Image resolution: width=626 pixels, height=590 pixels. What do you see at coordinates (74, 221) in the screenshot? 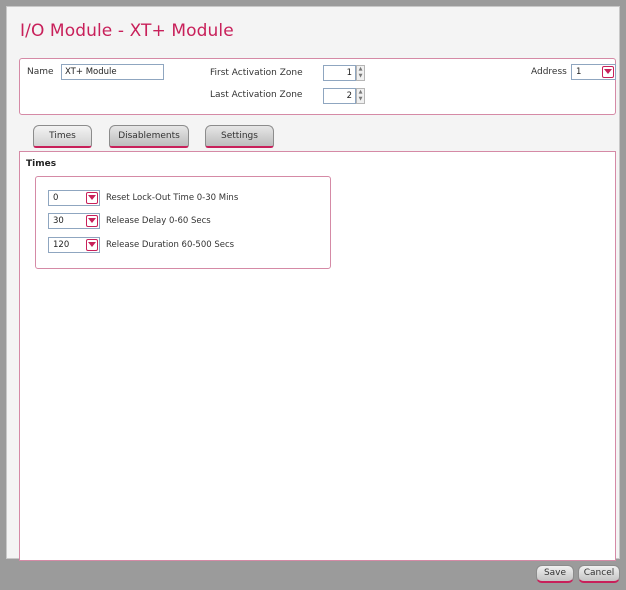
I see `release-delay-select: 30` at bounding box center [74, 221].